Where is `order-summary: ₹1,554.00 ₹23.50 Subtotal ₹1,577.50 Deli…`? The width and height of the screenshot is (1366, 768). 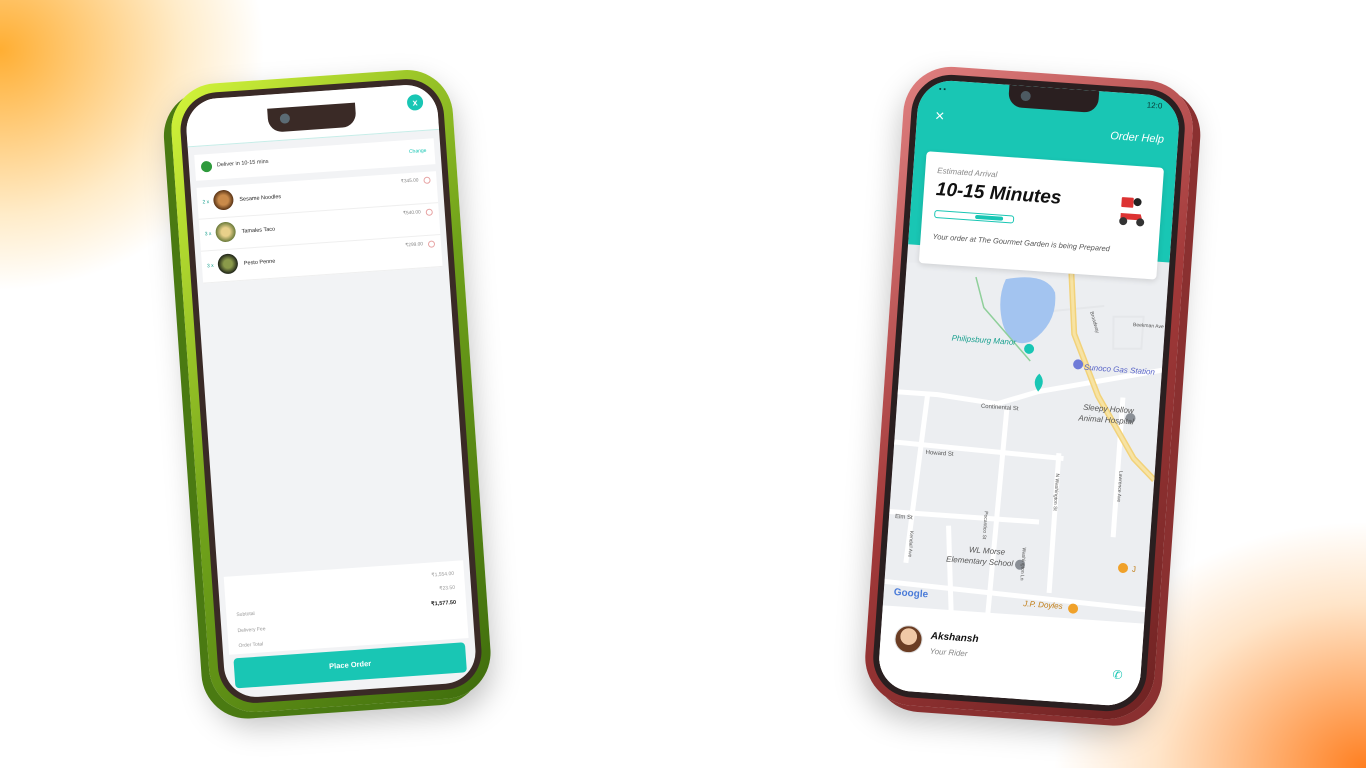 order-summary: ₹1,554.00 ₹23.50 Subtotal ₹1,577.50 Deli… is located at coordinates (346, 607).